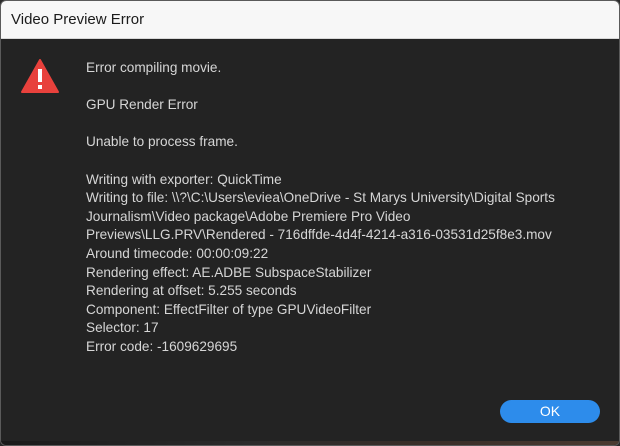 Image resolution: width=620 pixels, height=446 pixels. I want to click on detail-render-offset: Rendering at offset: 5.255 seconds, so click(191, 291).